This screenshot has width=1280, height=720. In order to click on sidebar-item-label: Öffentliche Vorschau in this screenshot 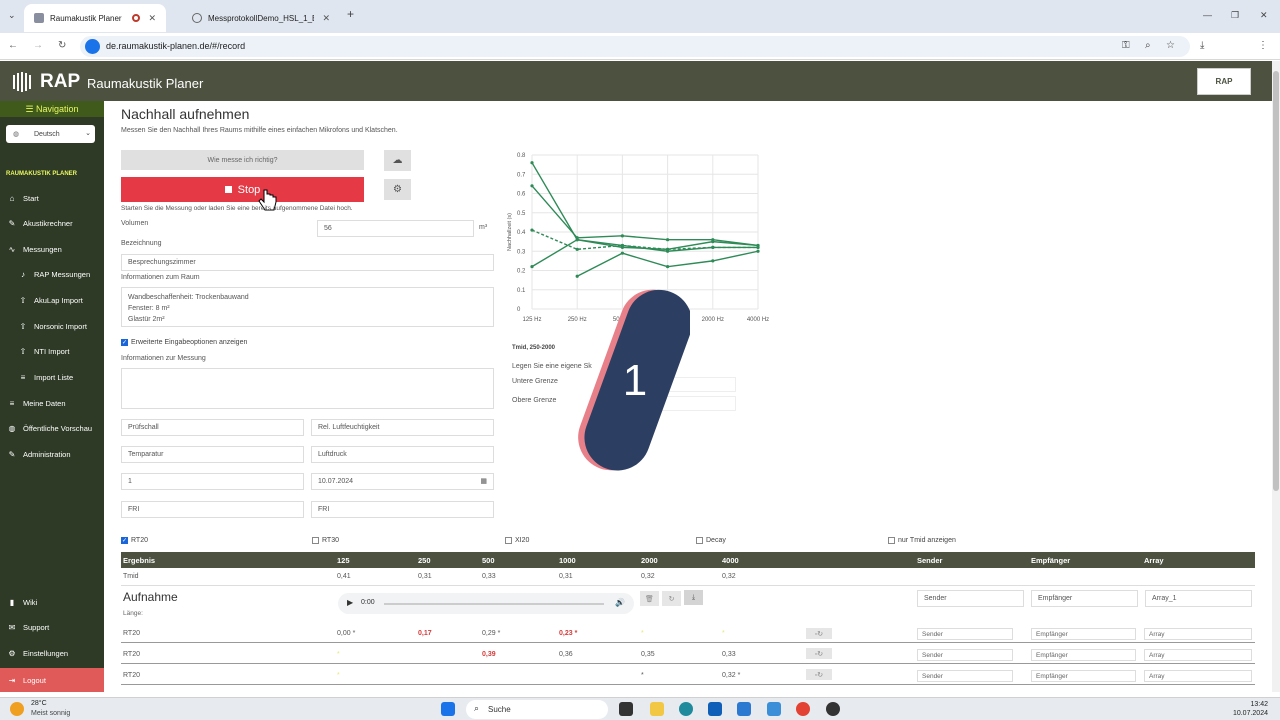, I will do `click(58, 428)`.